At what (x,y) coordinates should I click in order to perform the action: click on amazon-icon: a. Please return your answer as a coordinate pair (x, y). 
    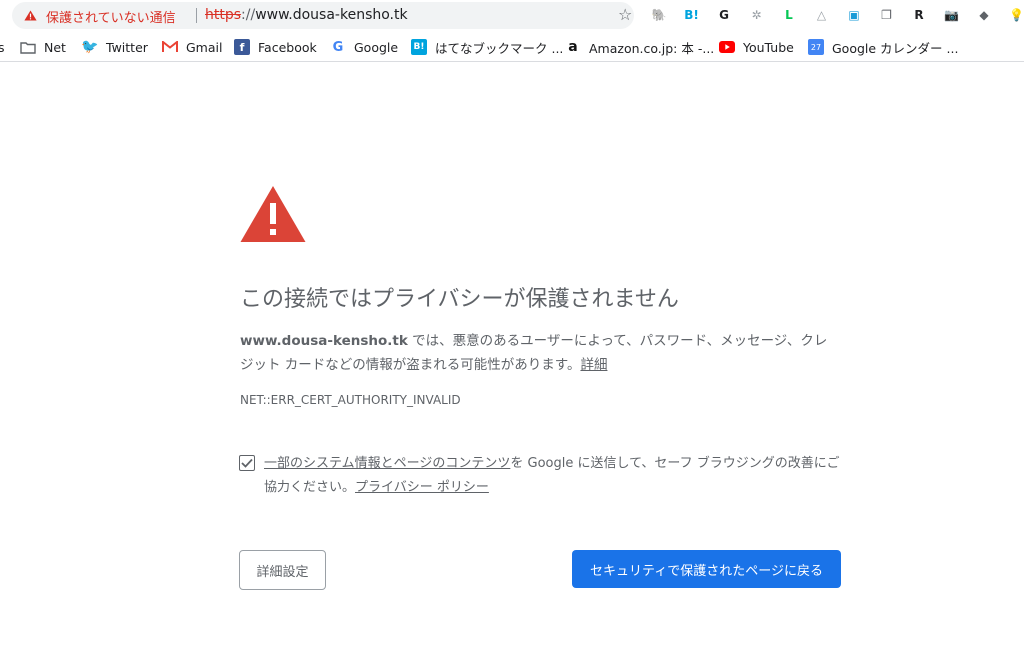
    Looking at the image, I should click on (573, 47).